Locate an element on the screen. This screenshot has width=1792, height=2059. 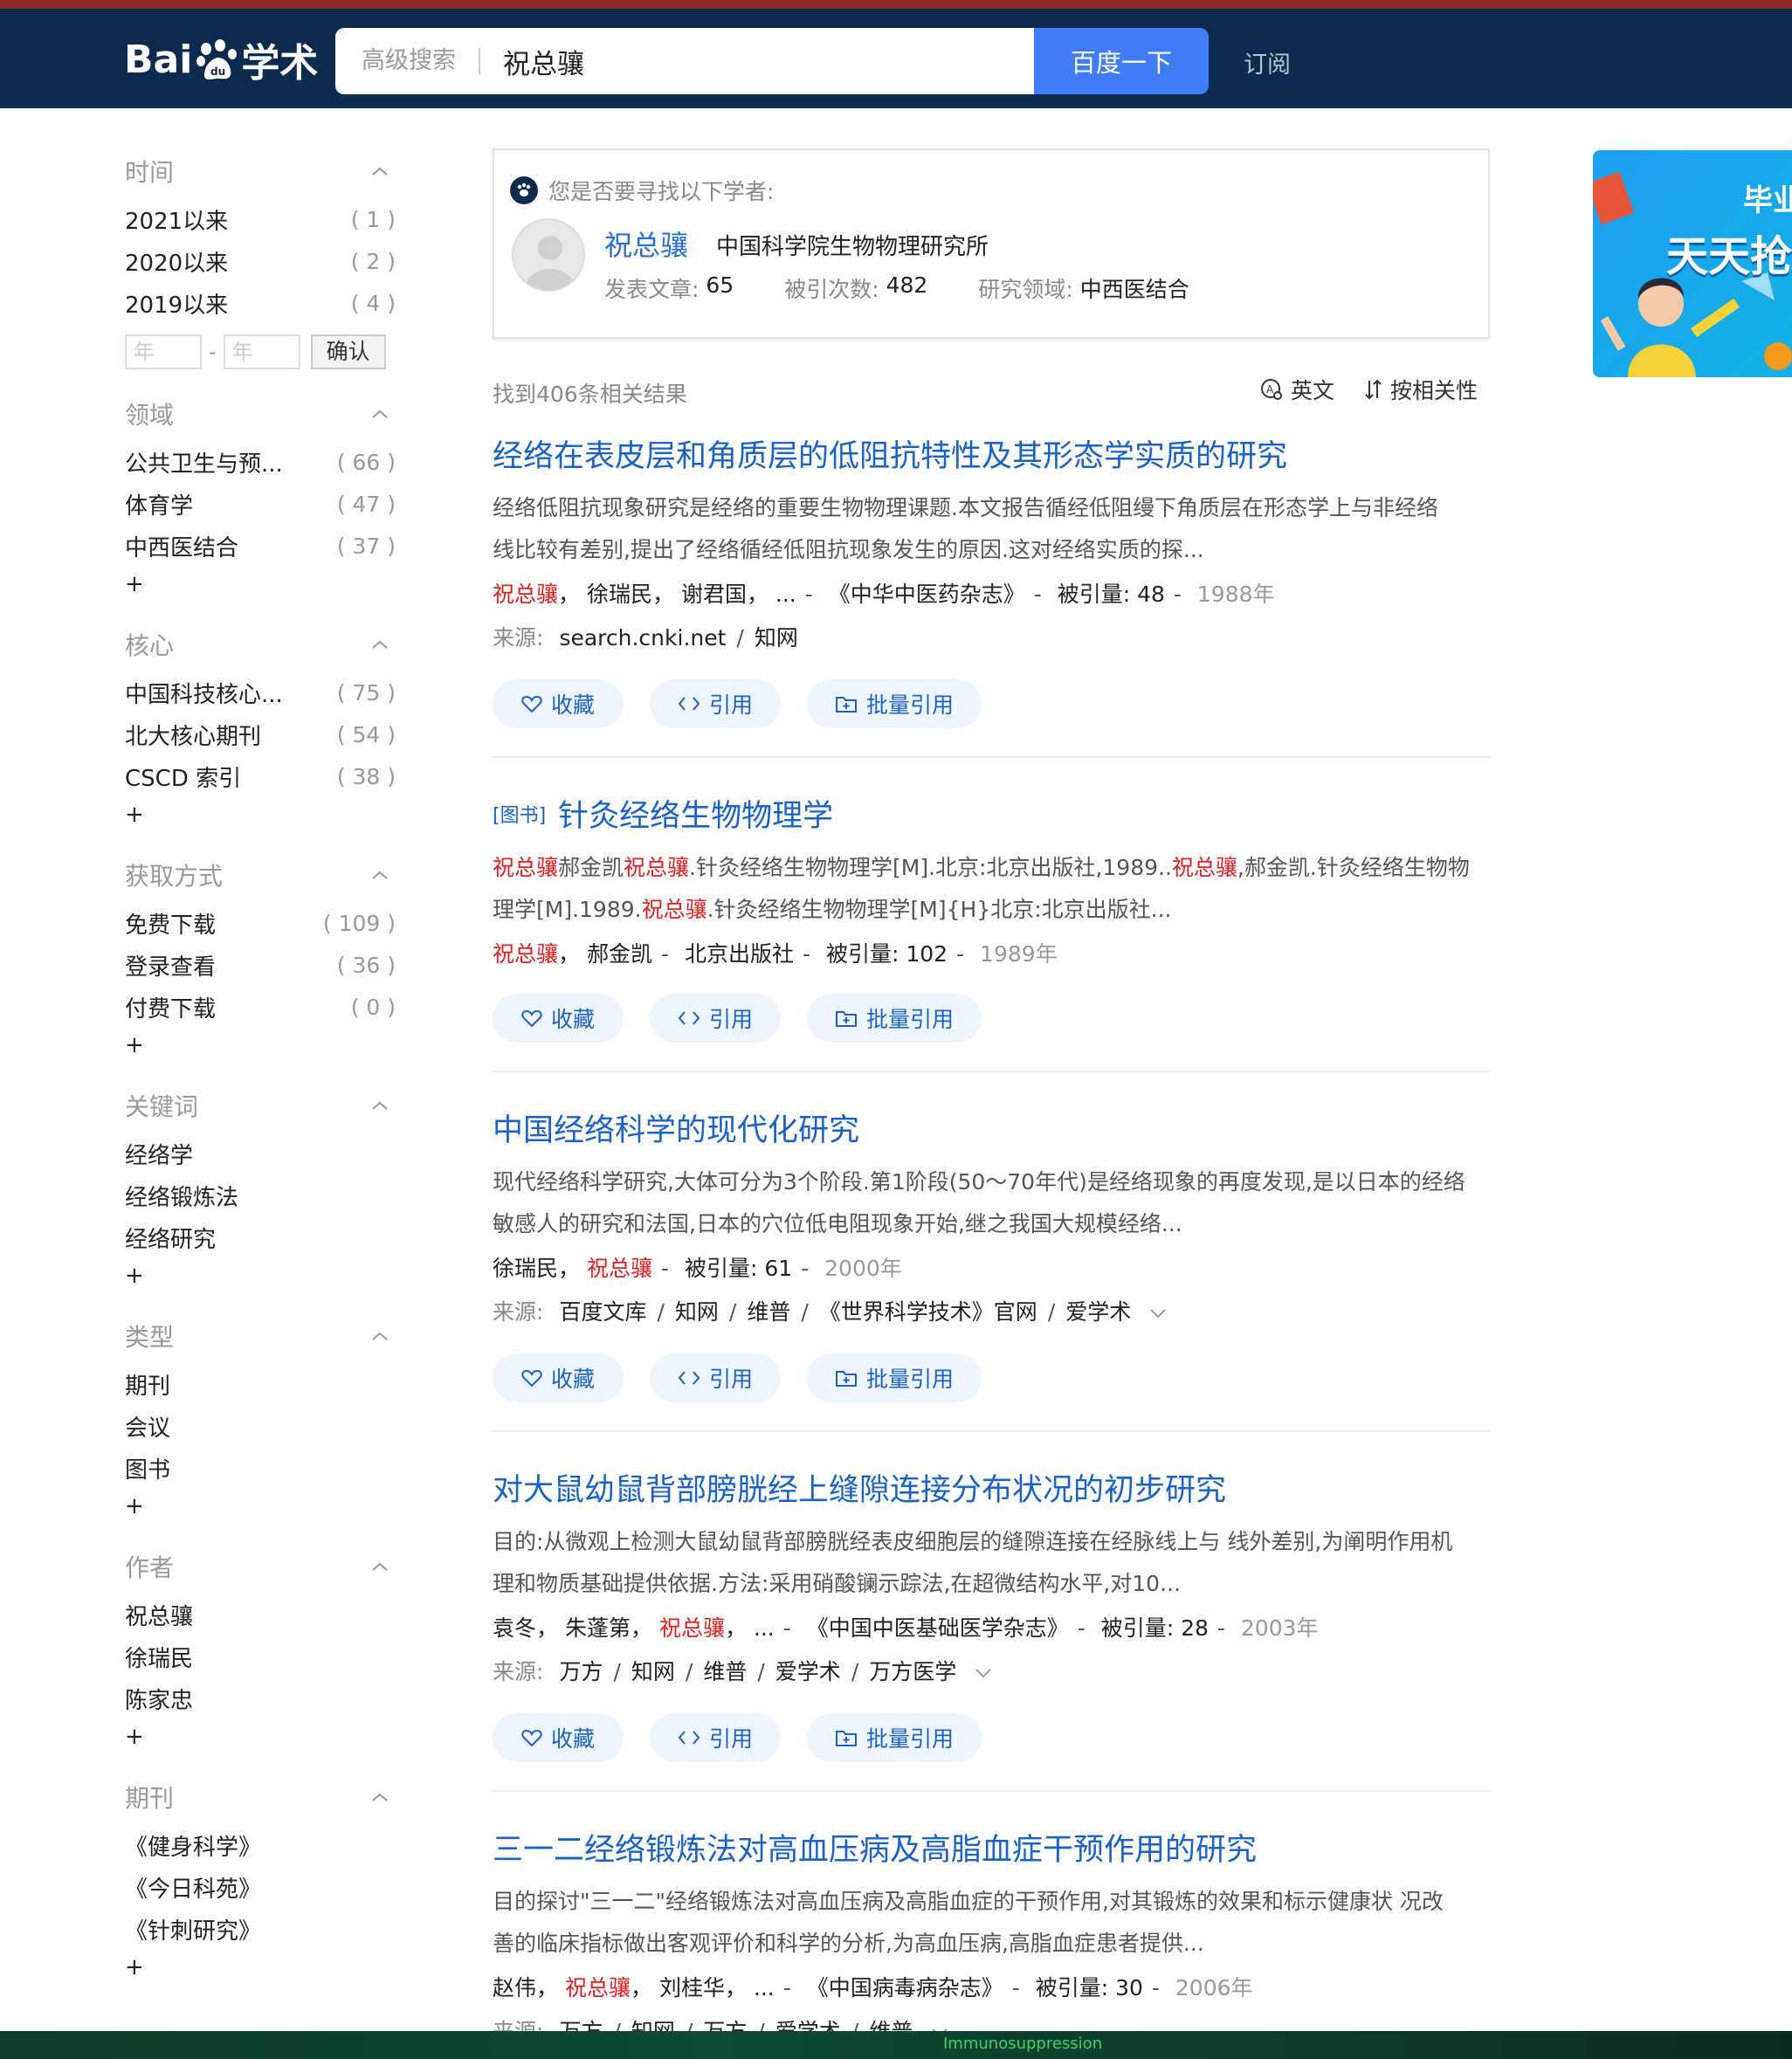
facet-item: 中国科技核心... ( 75 ) is located at coordinates (260, 692).